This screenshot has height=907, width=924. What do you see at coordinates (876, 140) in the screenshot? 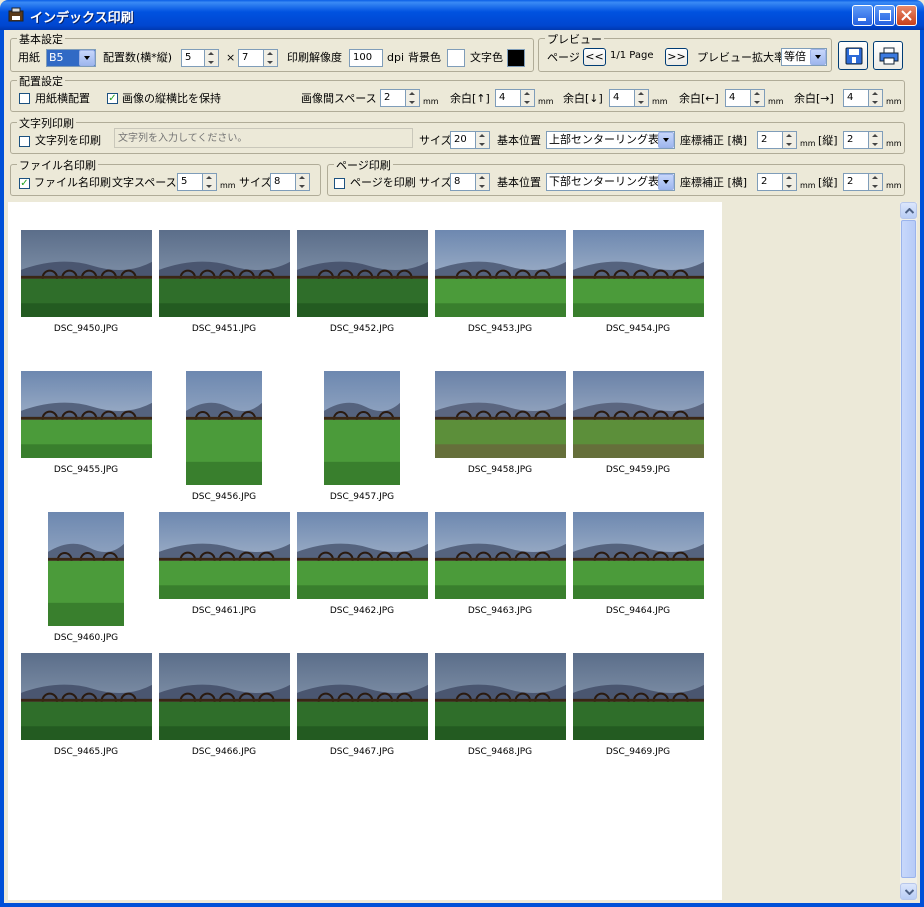
I see `text-offset-y-spinner` at bounding box center [876, 140].